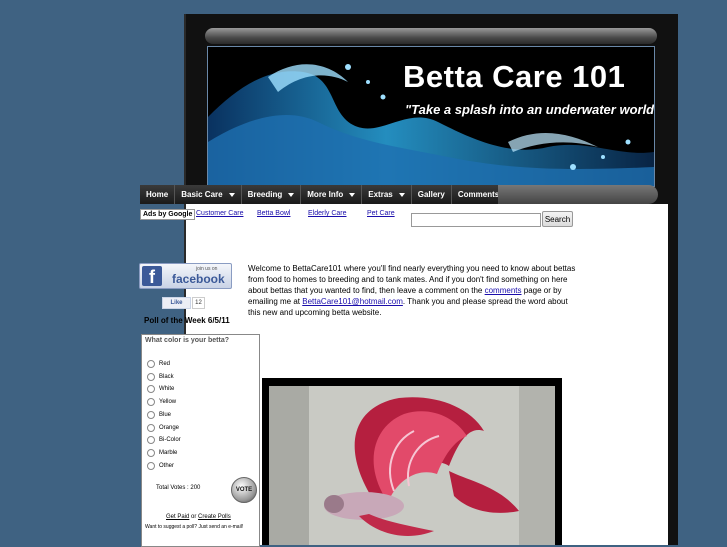 The image size is (727, 547). Describe the element at coordinates (166, 376) in the screenshot. I see `poll-option-label: Black` at that location.